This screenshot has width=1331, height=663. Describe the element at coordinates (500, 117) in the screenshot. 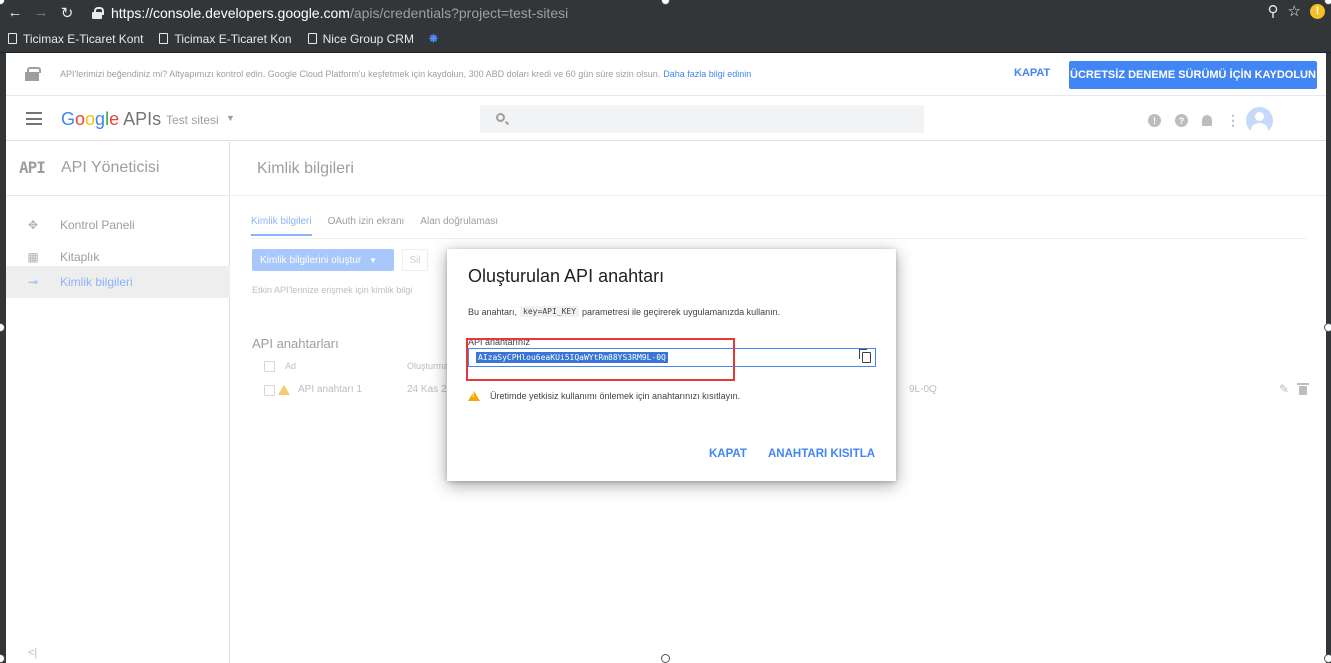

I see `search-icon` at that location.